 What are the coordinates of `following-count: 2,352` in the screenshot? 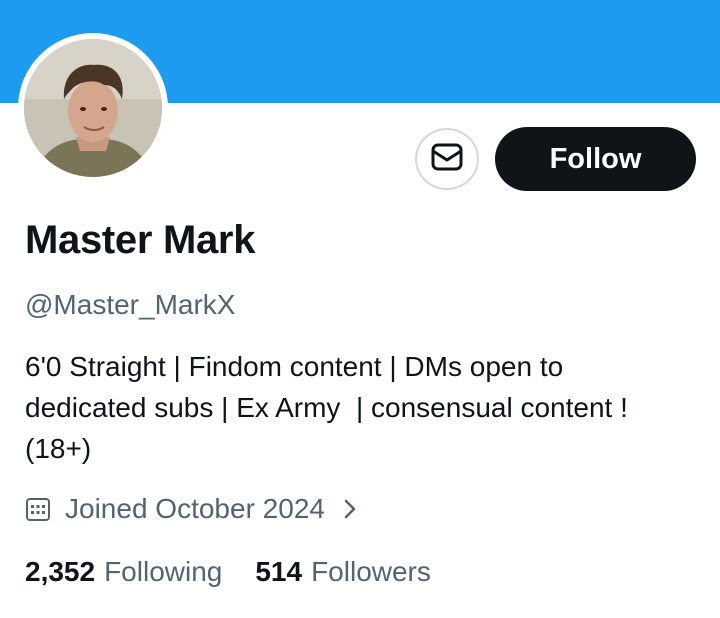 It's located at (60, 571).